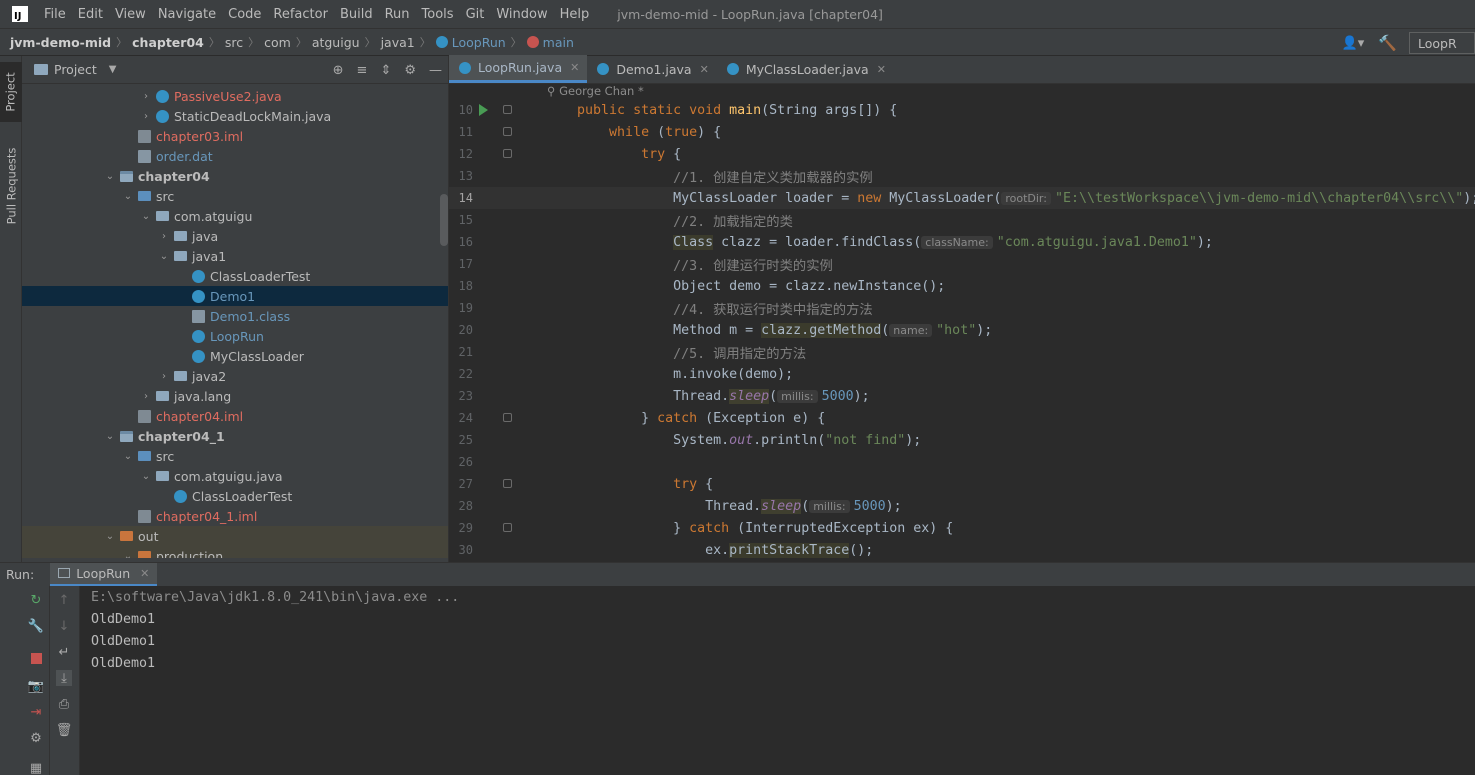  Describe the element at coordinates (64, 626) in the screenshot. I see `scroll-down-icon: ↓` at that location.